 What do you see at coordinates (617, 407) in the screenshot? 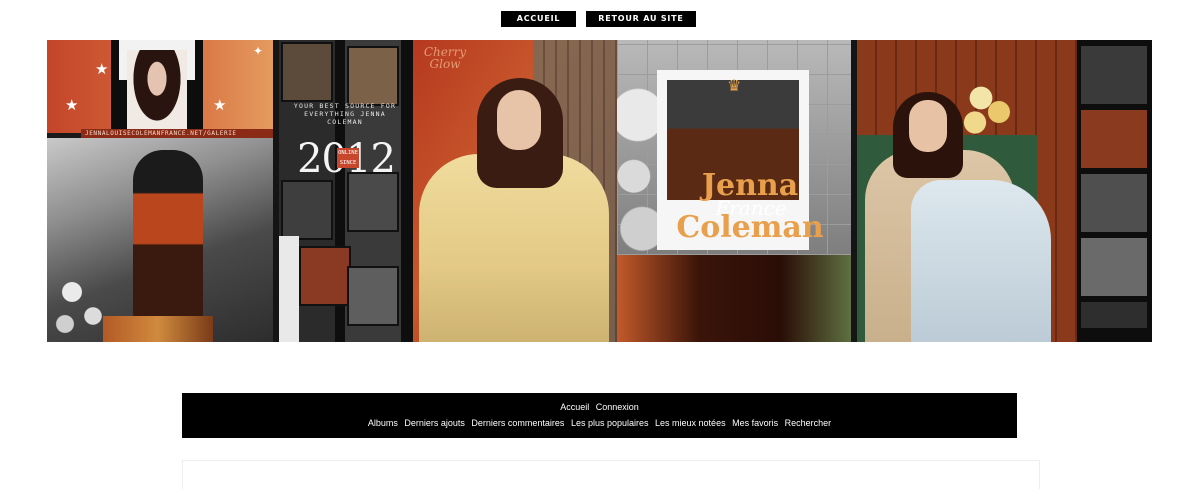
I see `nav-link-connexion: Connexion` at bounding box center [617, 407].